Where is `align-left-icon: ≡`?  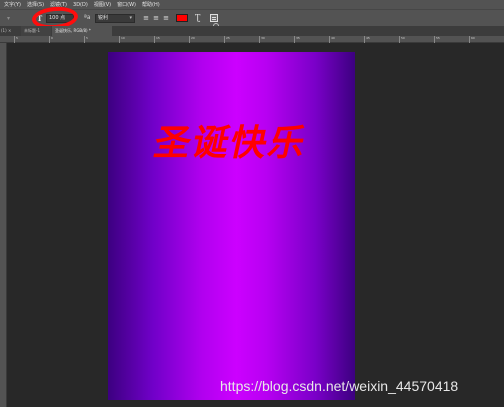 align-left-icon: ≡ is located at coordinates (146, 18).